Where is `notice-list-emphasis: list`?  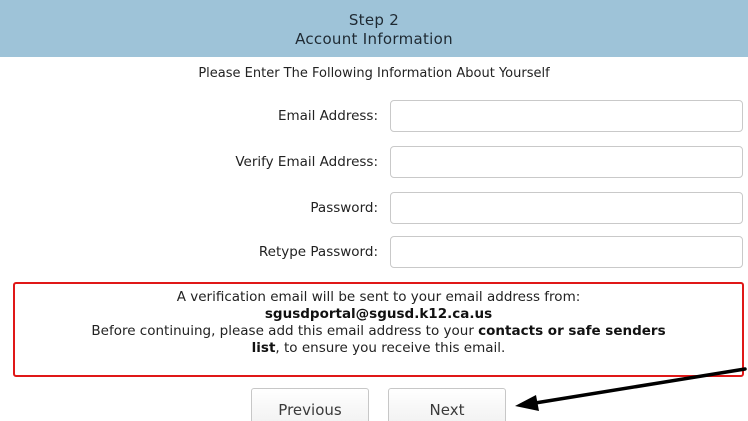
notice-list-emphasis: list is located at coordinates (263, 348).